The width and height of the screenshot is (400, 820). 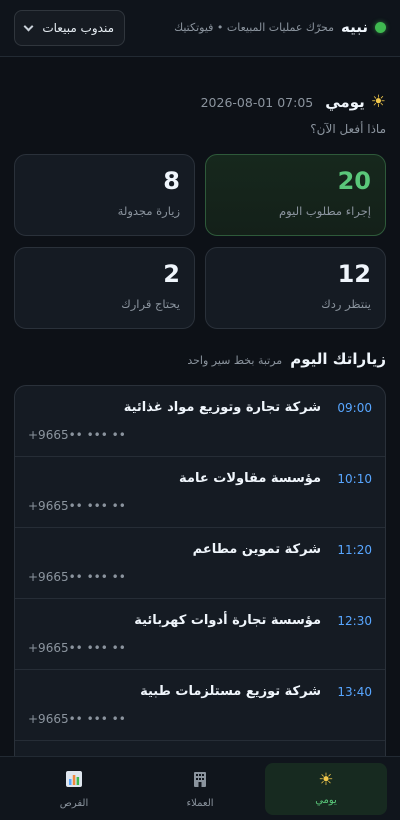 I want to click on current-datetime: 2026-08-01 07:05, so click(x=257, y=102).